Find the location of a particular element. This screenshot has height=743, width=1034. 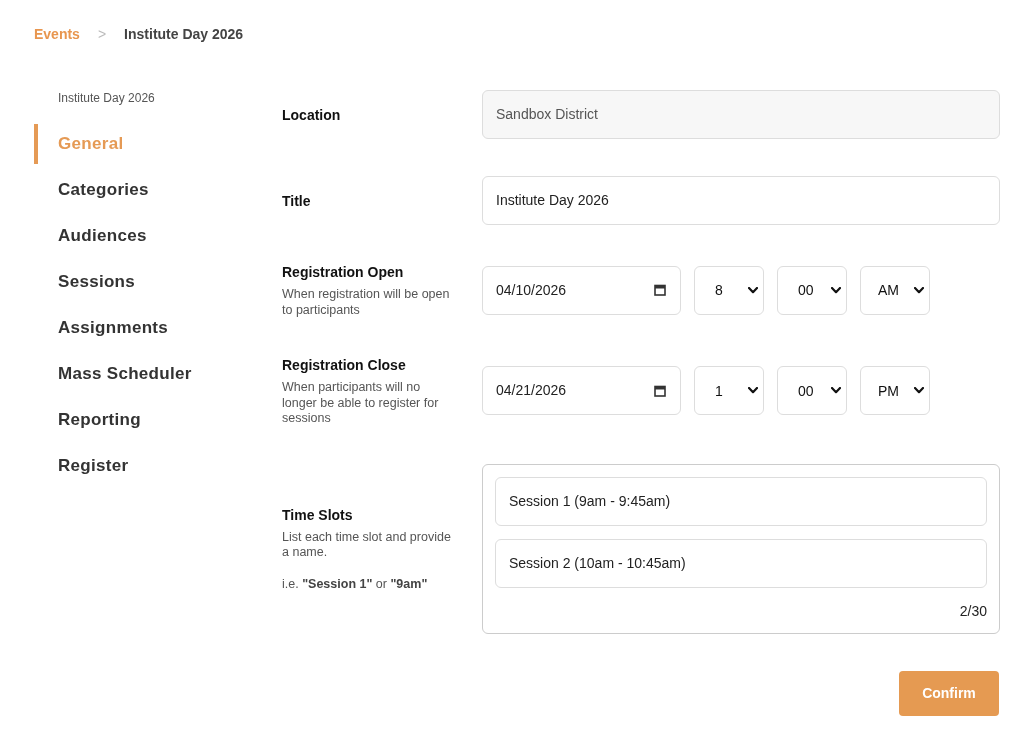

help-text: List each time slot and provide a name. is located at coordinates (367, 545).